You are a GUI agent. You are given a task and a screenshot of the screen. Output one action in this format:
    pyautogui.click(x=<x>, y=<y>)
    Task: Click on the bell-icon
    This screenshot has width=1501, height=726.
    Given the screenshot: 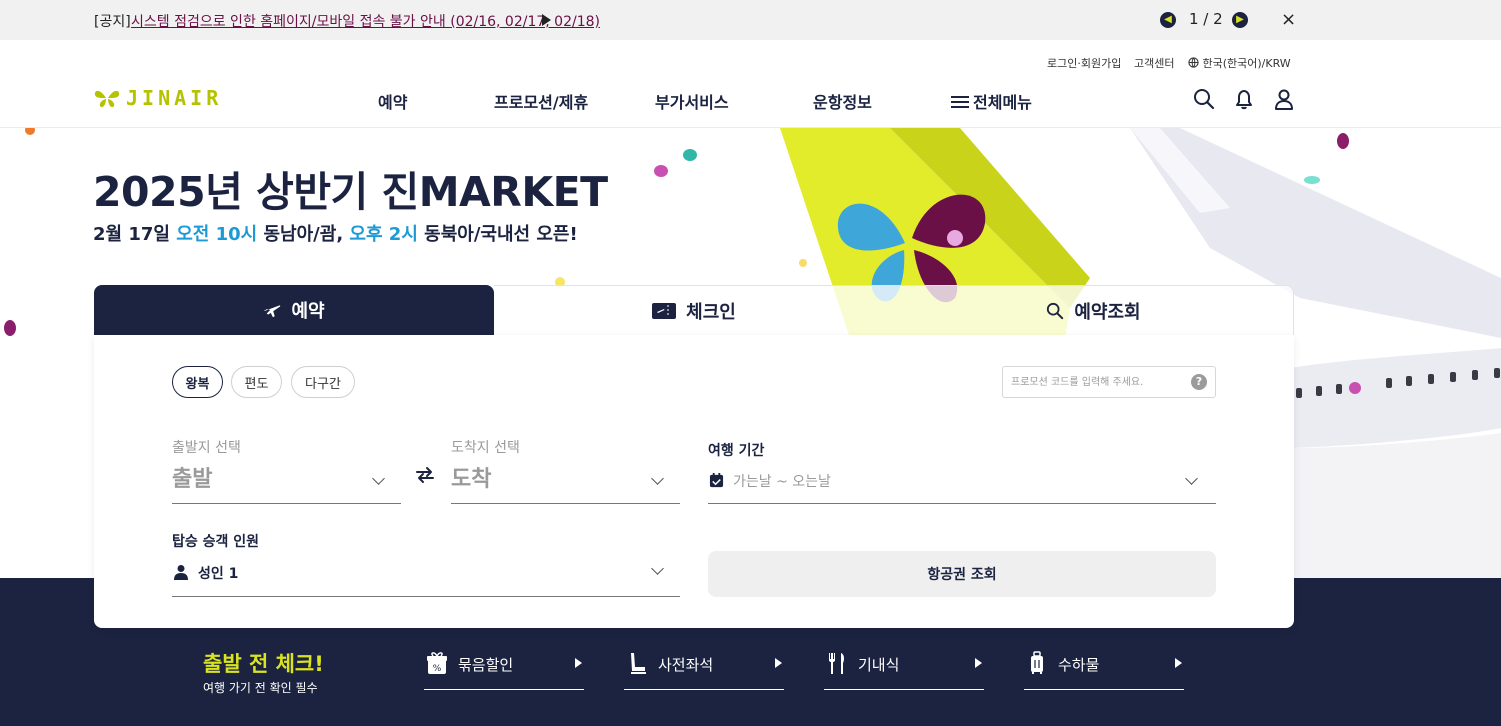 What is the action you would take?
    pyautogui.click(x=1244, y=99)
    